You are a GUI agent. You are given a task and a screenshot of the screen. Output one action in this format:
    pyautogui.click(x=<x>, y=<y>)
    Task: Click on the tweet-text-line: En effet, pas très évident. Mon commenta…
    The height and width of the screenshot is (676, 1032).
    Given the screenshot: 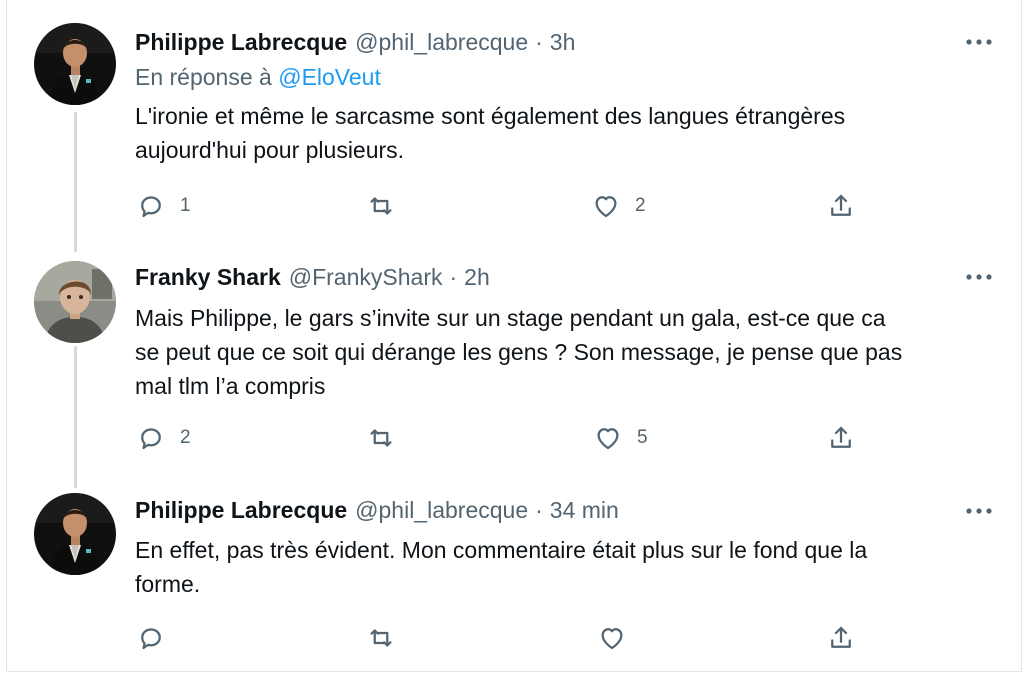 What is the action you would take?
    pyautogui.click(x=501, y=550)
    